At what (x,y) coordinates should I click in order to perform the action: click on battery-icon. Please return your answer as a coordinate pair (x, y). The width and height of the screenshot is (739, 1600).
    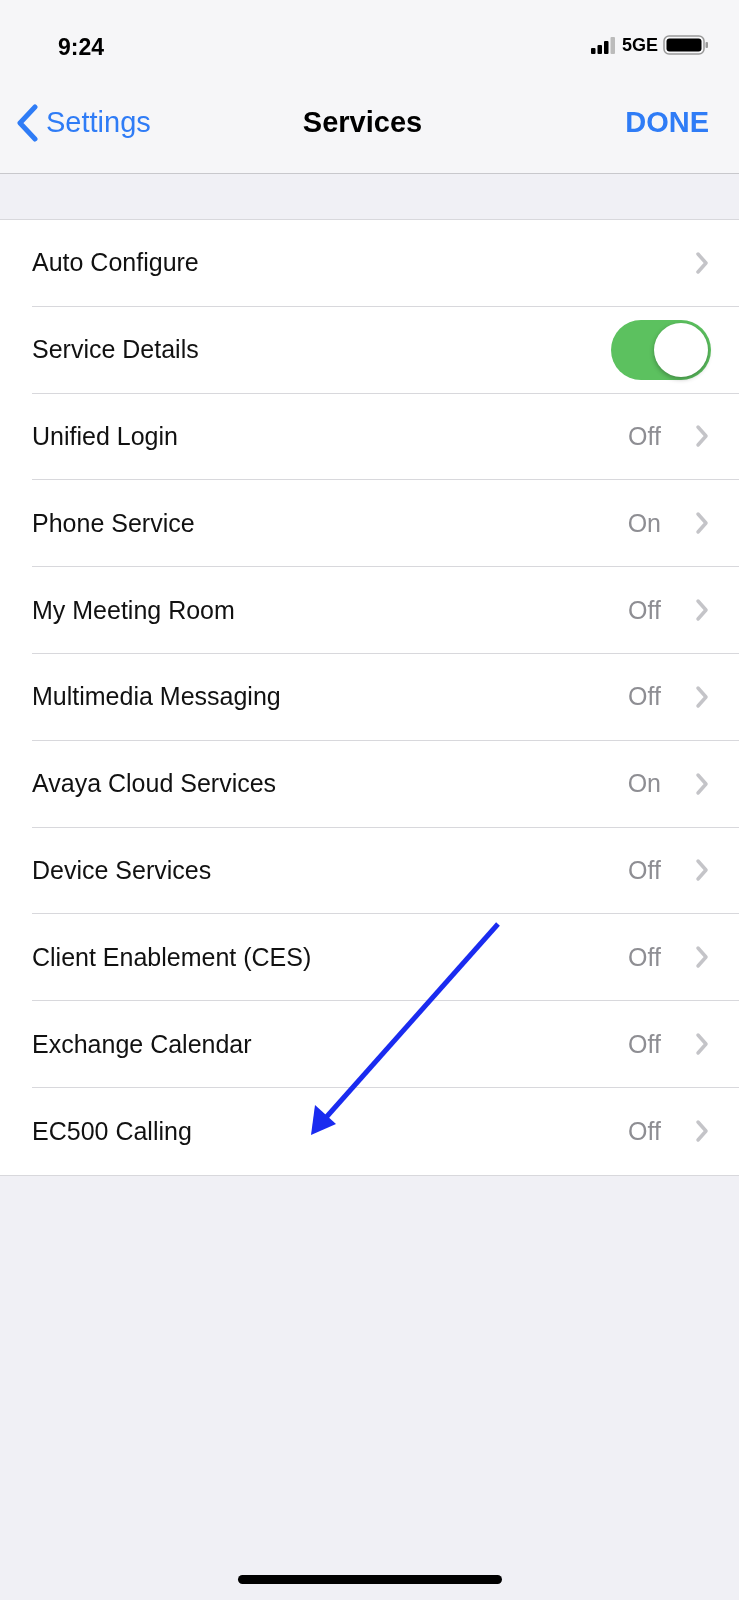
    Looking at the image, I should click on (686, 45).